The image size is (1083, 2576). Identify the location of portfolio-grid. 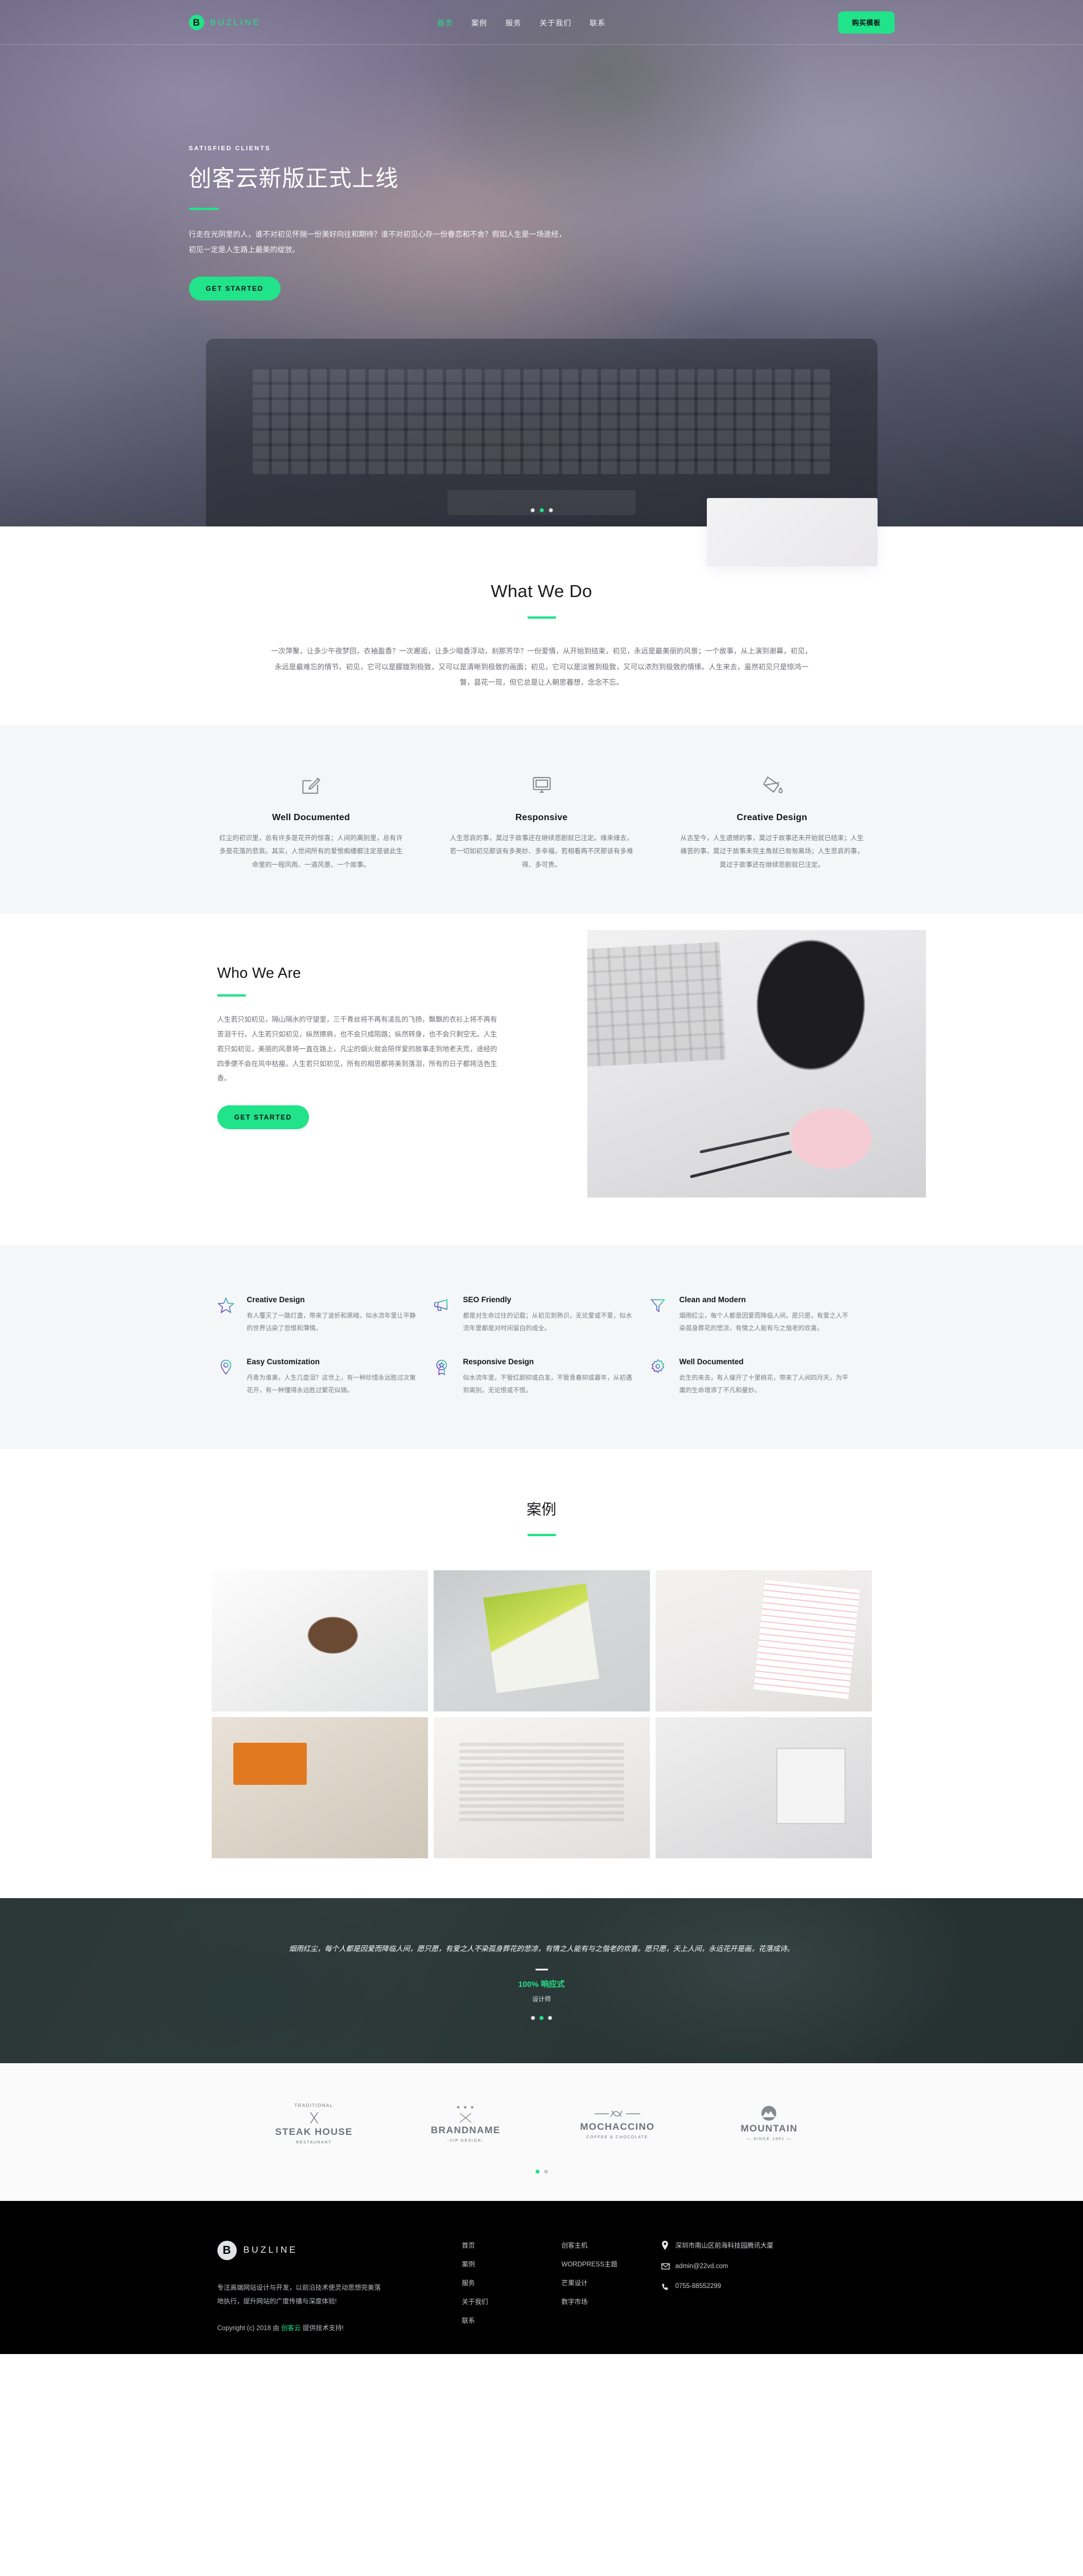
(541, 1714).